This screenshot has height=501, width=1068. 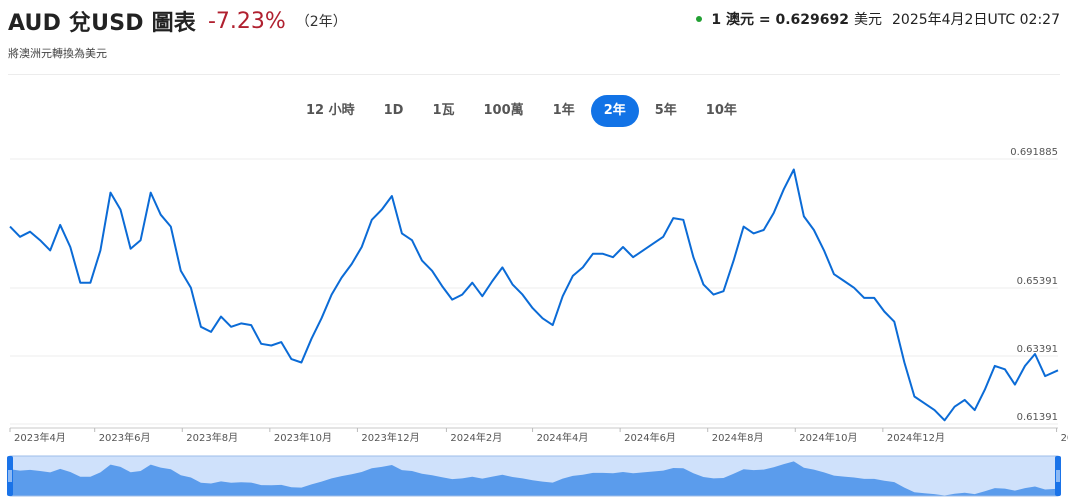 What do you see at coordinates (1058, 476) in the screenshot?
I see `navigator-right-handle` at bounding box center [1058, 476].